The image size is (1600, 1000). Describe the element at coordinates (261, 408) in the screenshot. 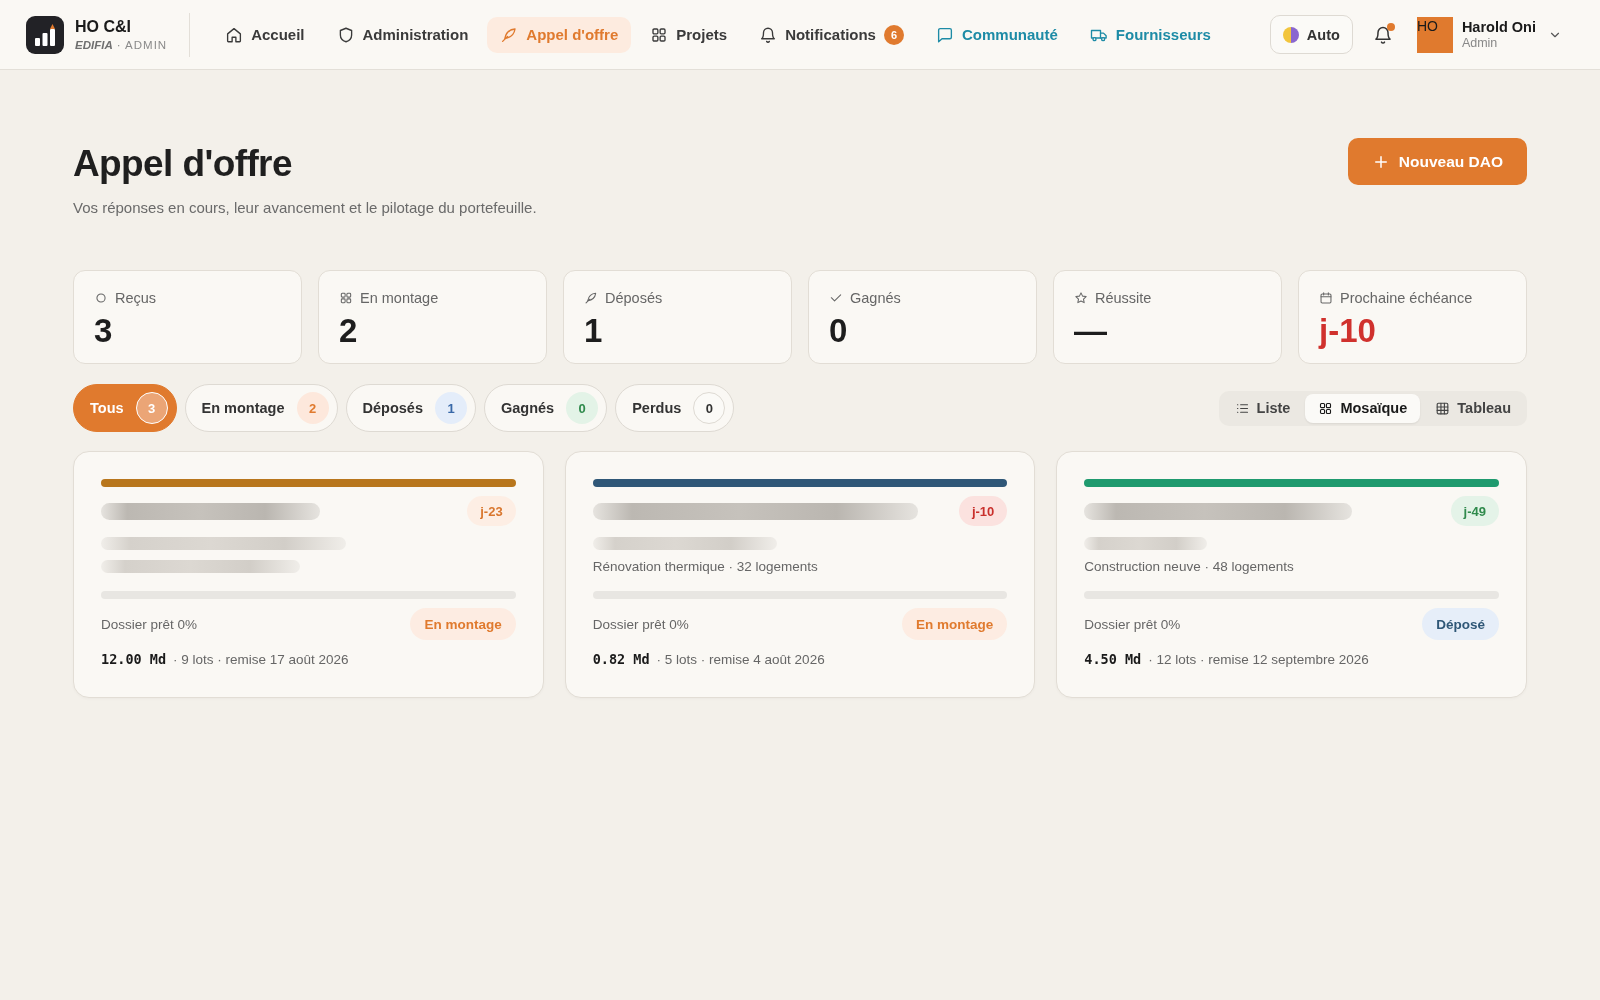

I see `filter-chip: En montage 2` at that location.